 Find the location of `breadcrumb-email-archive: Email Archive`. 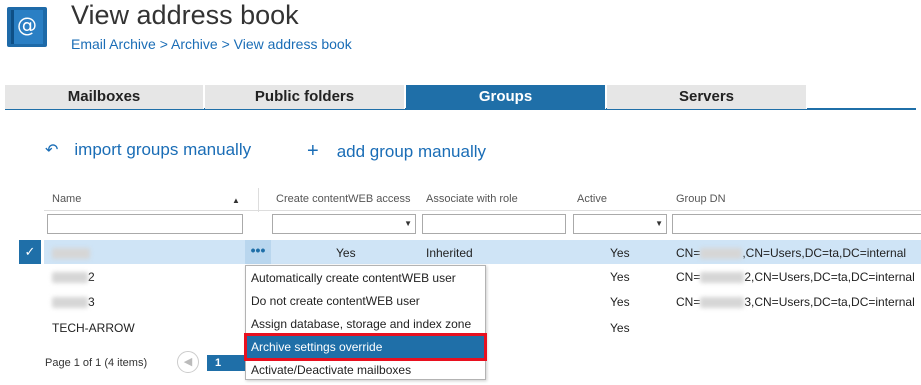

breadcrumb-email-archive: Email Archive is located at coordinates (113, 44).